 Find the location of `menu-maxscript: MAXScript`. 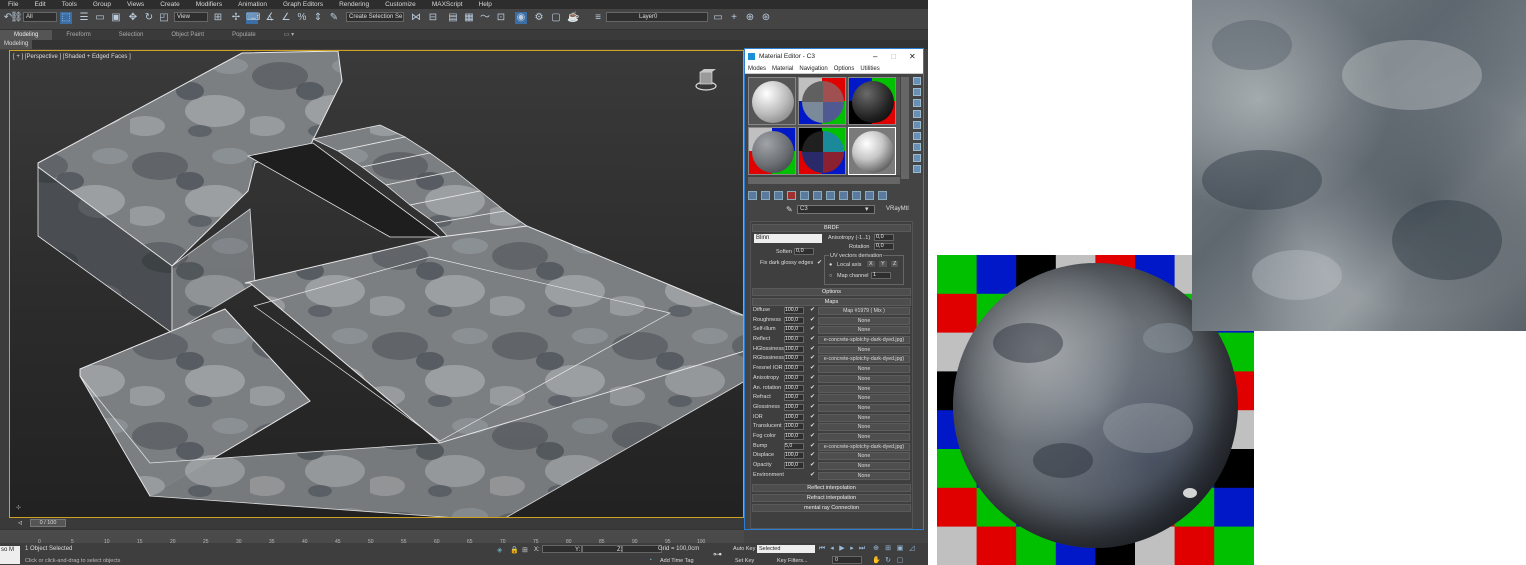

menu-maxscript: MAXScript is located at coordinates (447, 4).